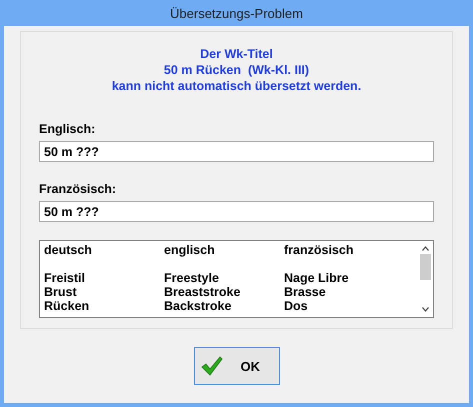  What do you see at coordinates (237, 70) in the screenshot?
I see `message-line: 50 m Rücken (Wk-Kl. III)` at bounding box center [237, 70].